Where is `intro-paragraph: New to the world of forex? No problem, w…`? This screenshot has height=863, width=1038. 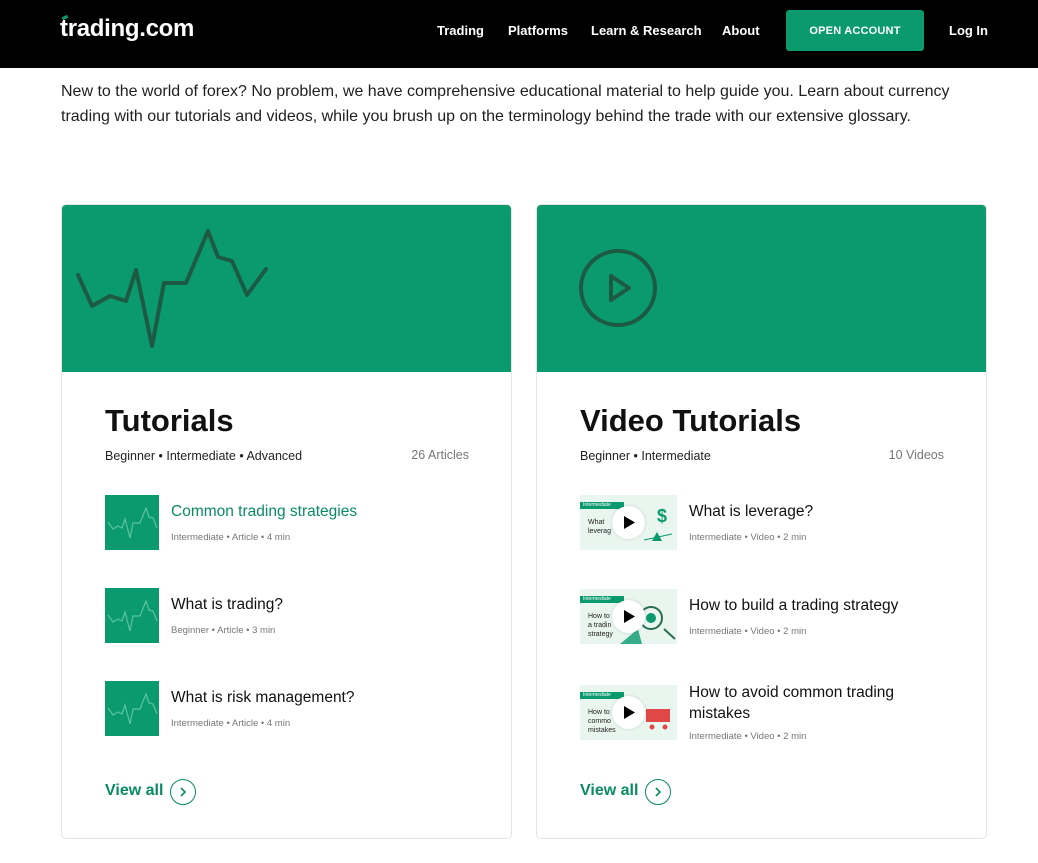
intro-paragraph: New to the world of forex? No problem, w… is located at coordinates (505, 104).